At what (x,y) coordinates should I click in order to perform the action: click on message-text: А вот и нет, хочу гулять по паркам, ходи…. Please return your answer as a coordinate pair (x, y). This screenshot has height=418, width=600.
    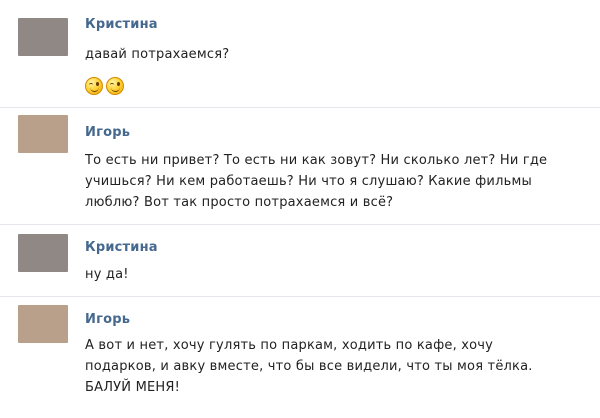
    Looking at the image, I should click on (337, 366).